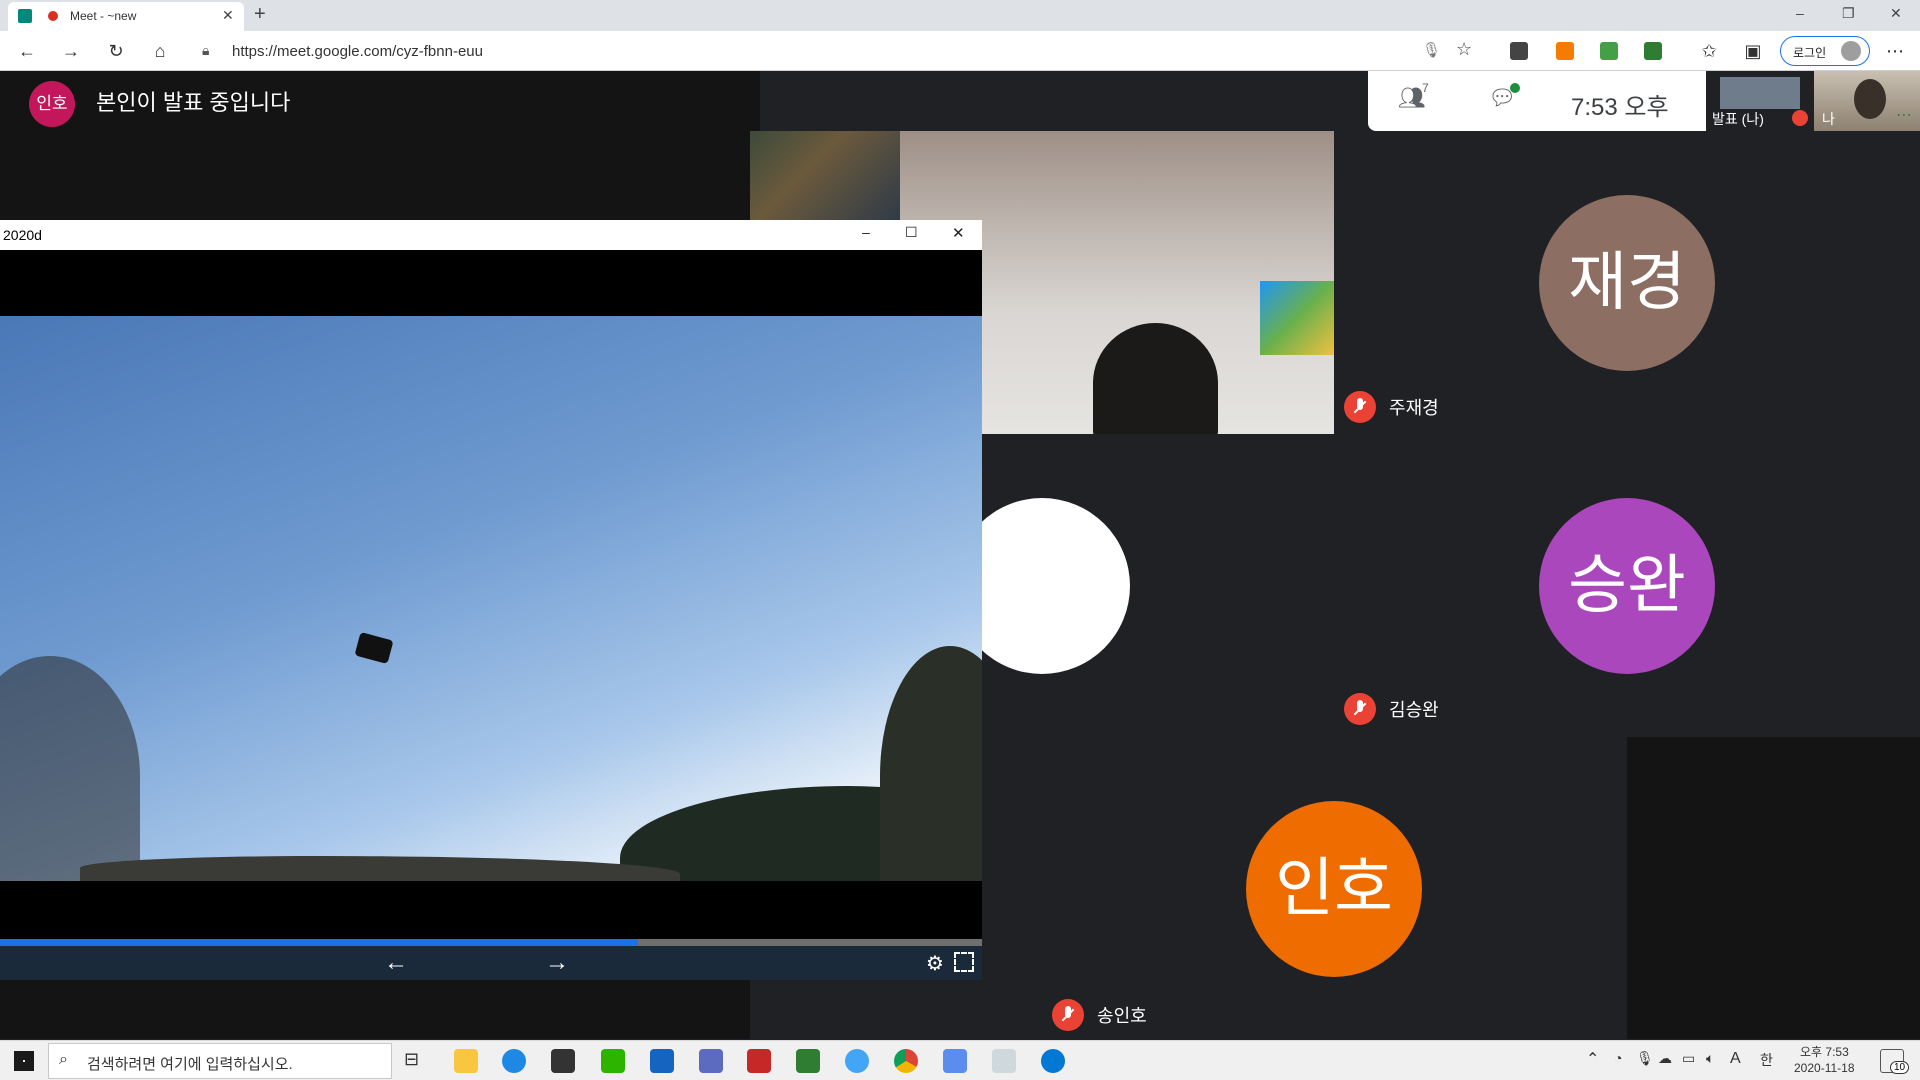  What do you see at coordinates (70, 768) in the screenshot?
I see `tree-left` at bounding box center [70, 768].